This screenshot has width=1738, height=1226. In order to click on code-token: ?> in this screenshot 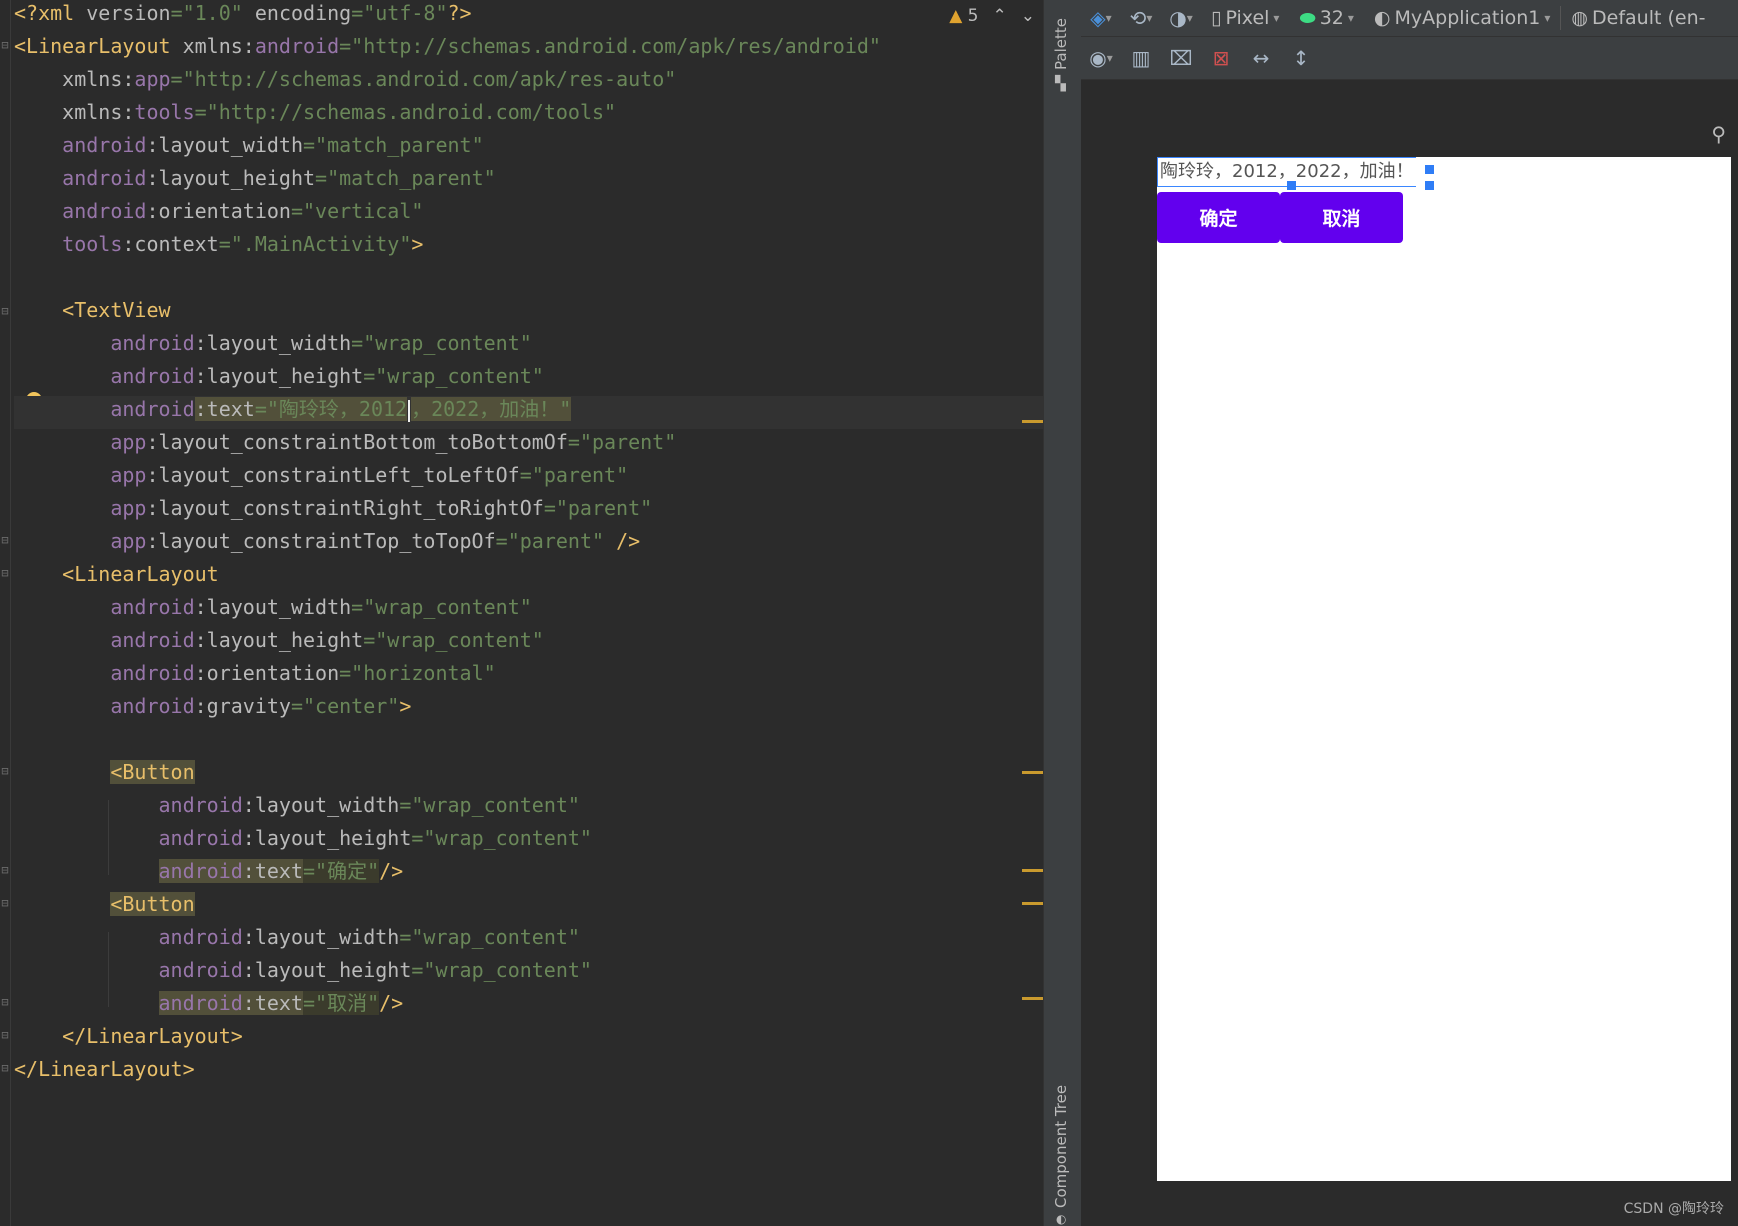, I will do `click(459, 13)`.